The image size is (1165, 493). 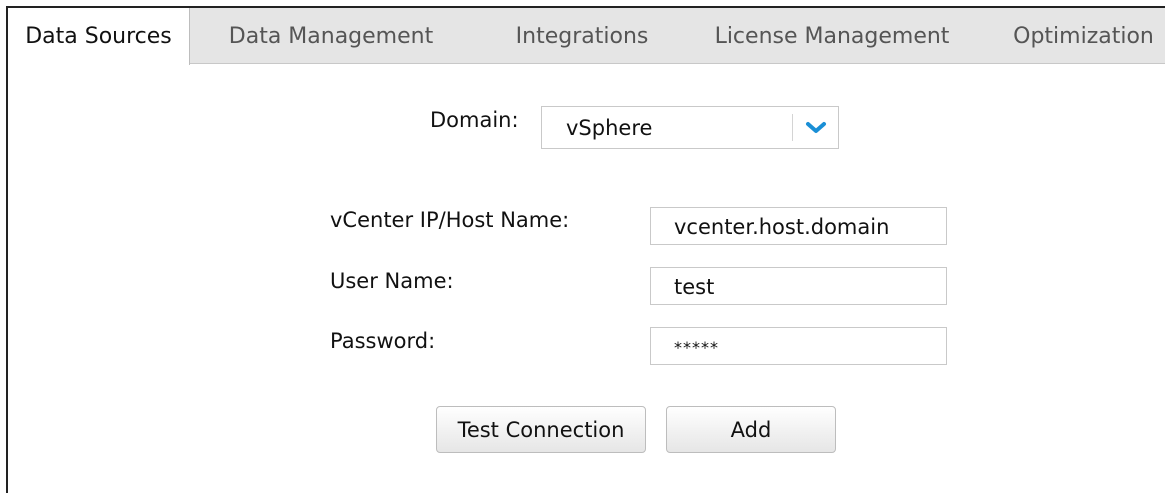 What do you see at coordinates (816, 127) in the screenshot?
I see `chevron-down-icon` at bounding box center [816, 127].